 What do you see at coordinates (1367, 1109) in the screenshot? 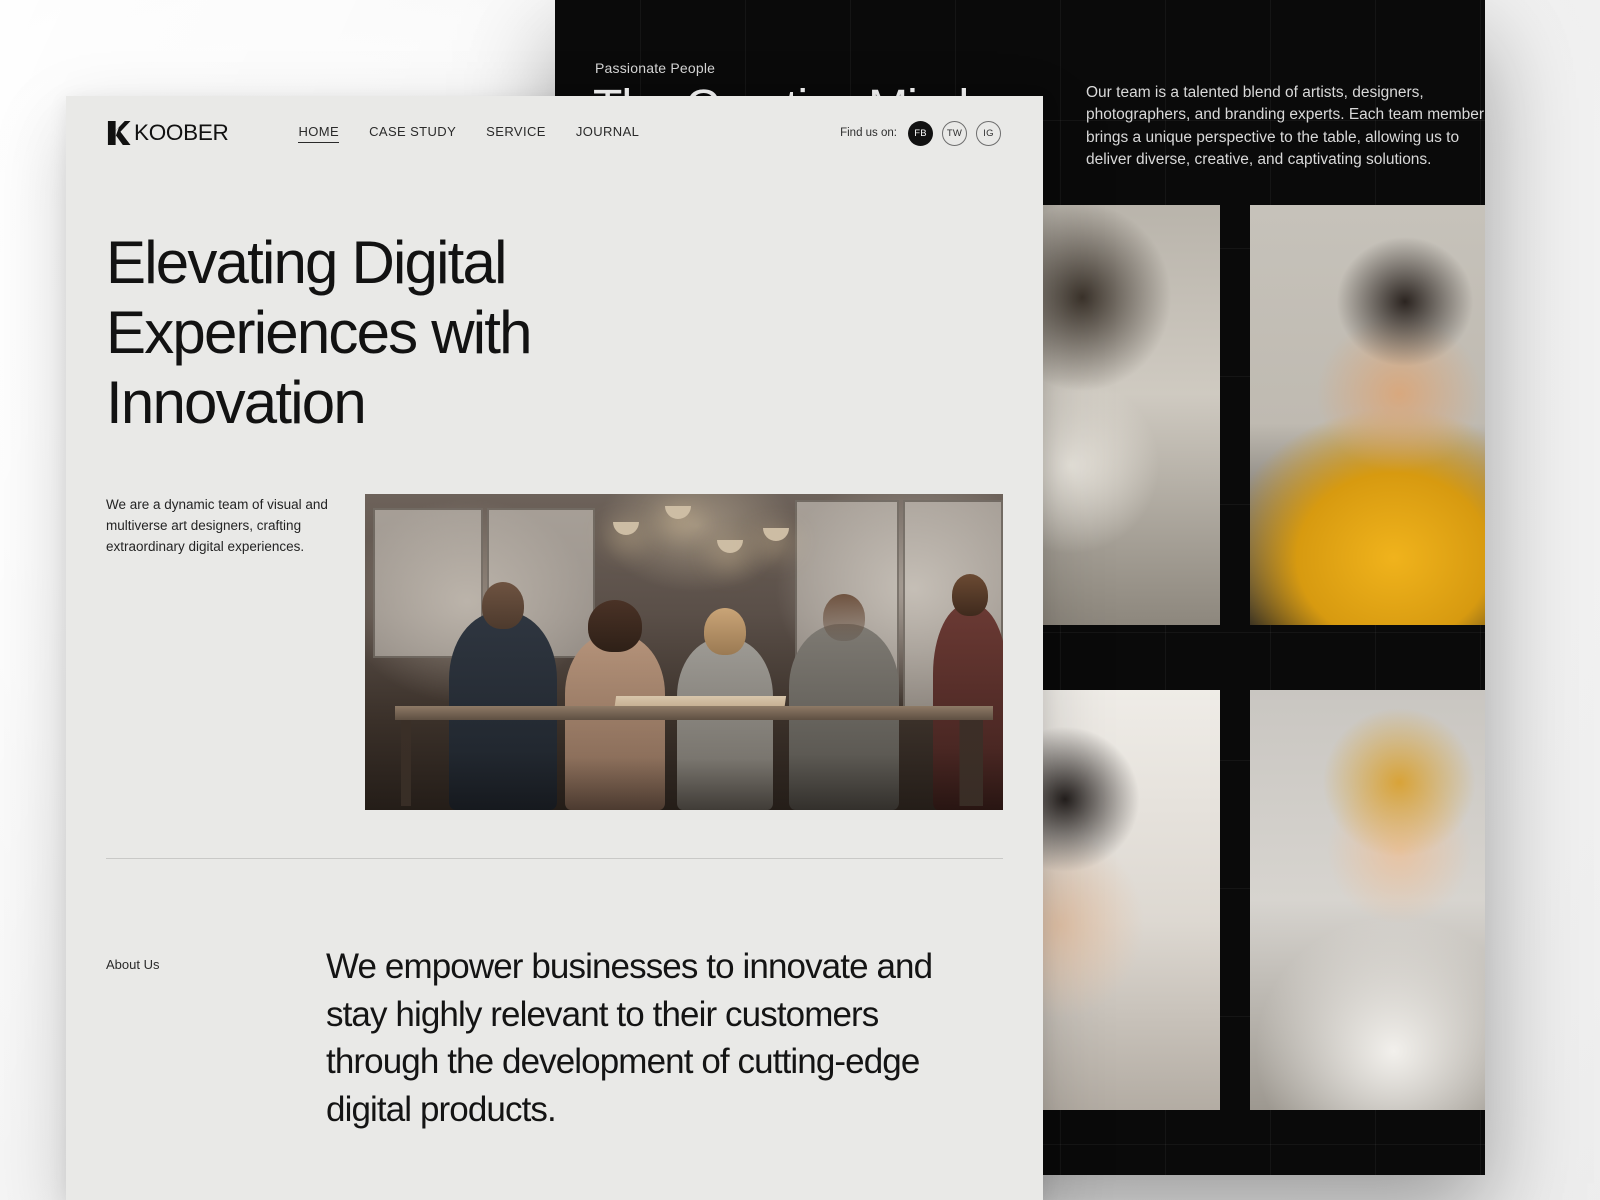
I see `team-member-name: Simon Fay` at bounding box center [1367, 1109].